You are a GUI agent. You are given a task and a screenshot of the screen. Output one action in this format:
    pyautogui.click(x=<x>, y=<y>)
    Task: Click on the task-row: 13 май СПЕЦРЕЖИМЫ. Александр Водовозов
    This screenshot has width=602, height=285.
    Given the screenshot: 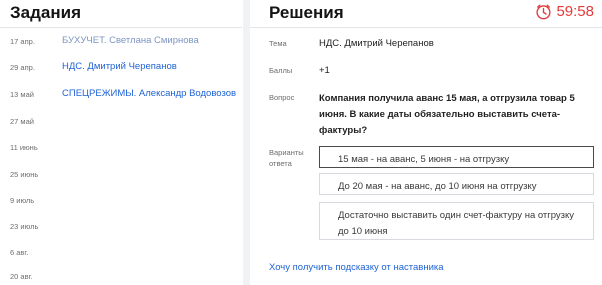 What is the action you would take?
    pyautogui.click(x=121, y=97)
    